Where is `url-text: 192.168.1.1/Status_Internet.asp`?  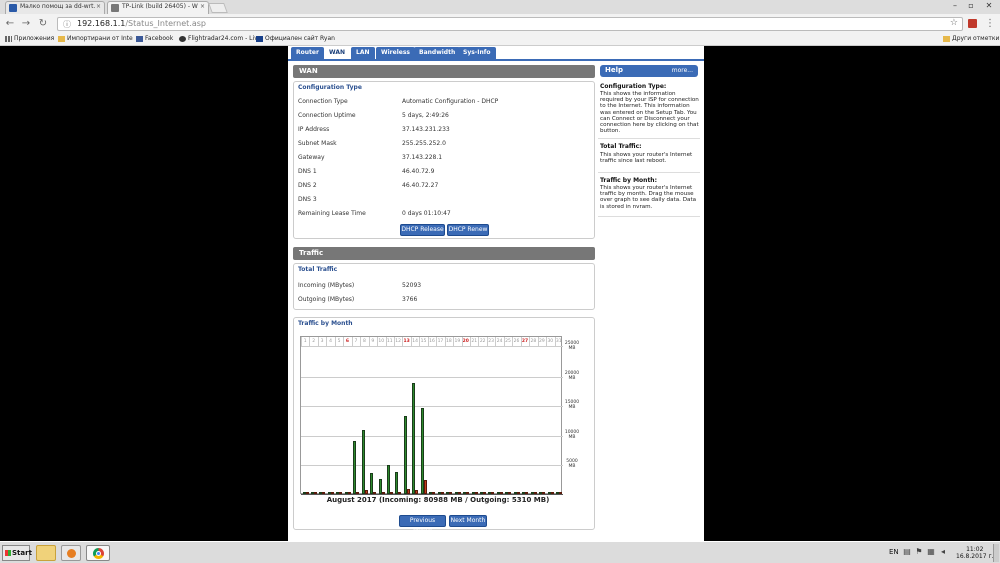
url-text: 192.168.1.1/Status_Internet.asp is located at coordinates (141, 23).